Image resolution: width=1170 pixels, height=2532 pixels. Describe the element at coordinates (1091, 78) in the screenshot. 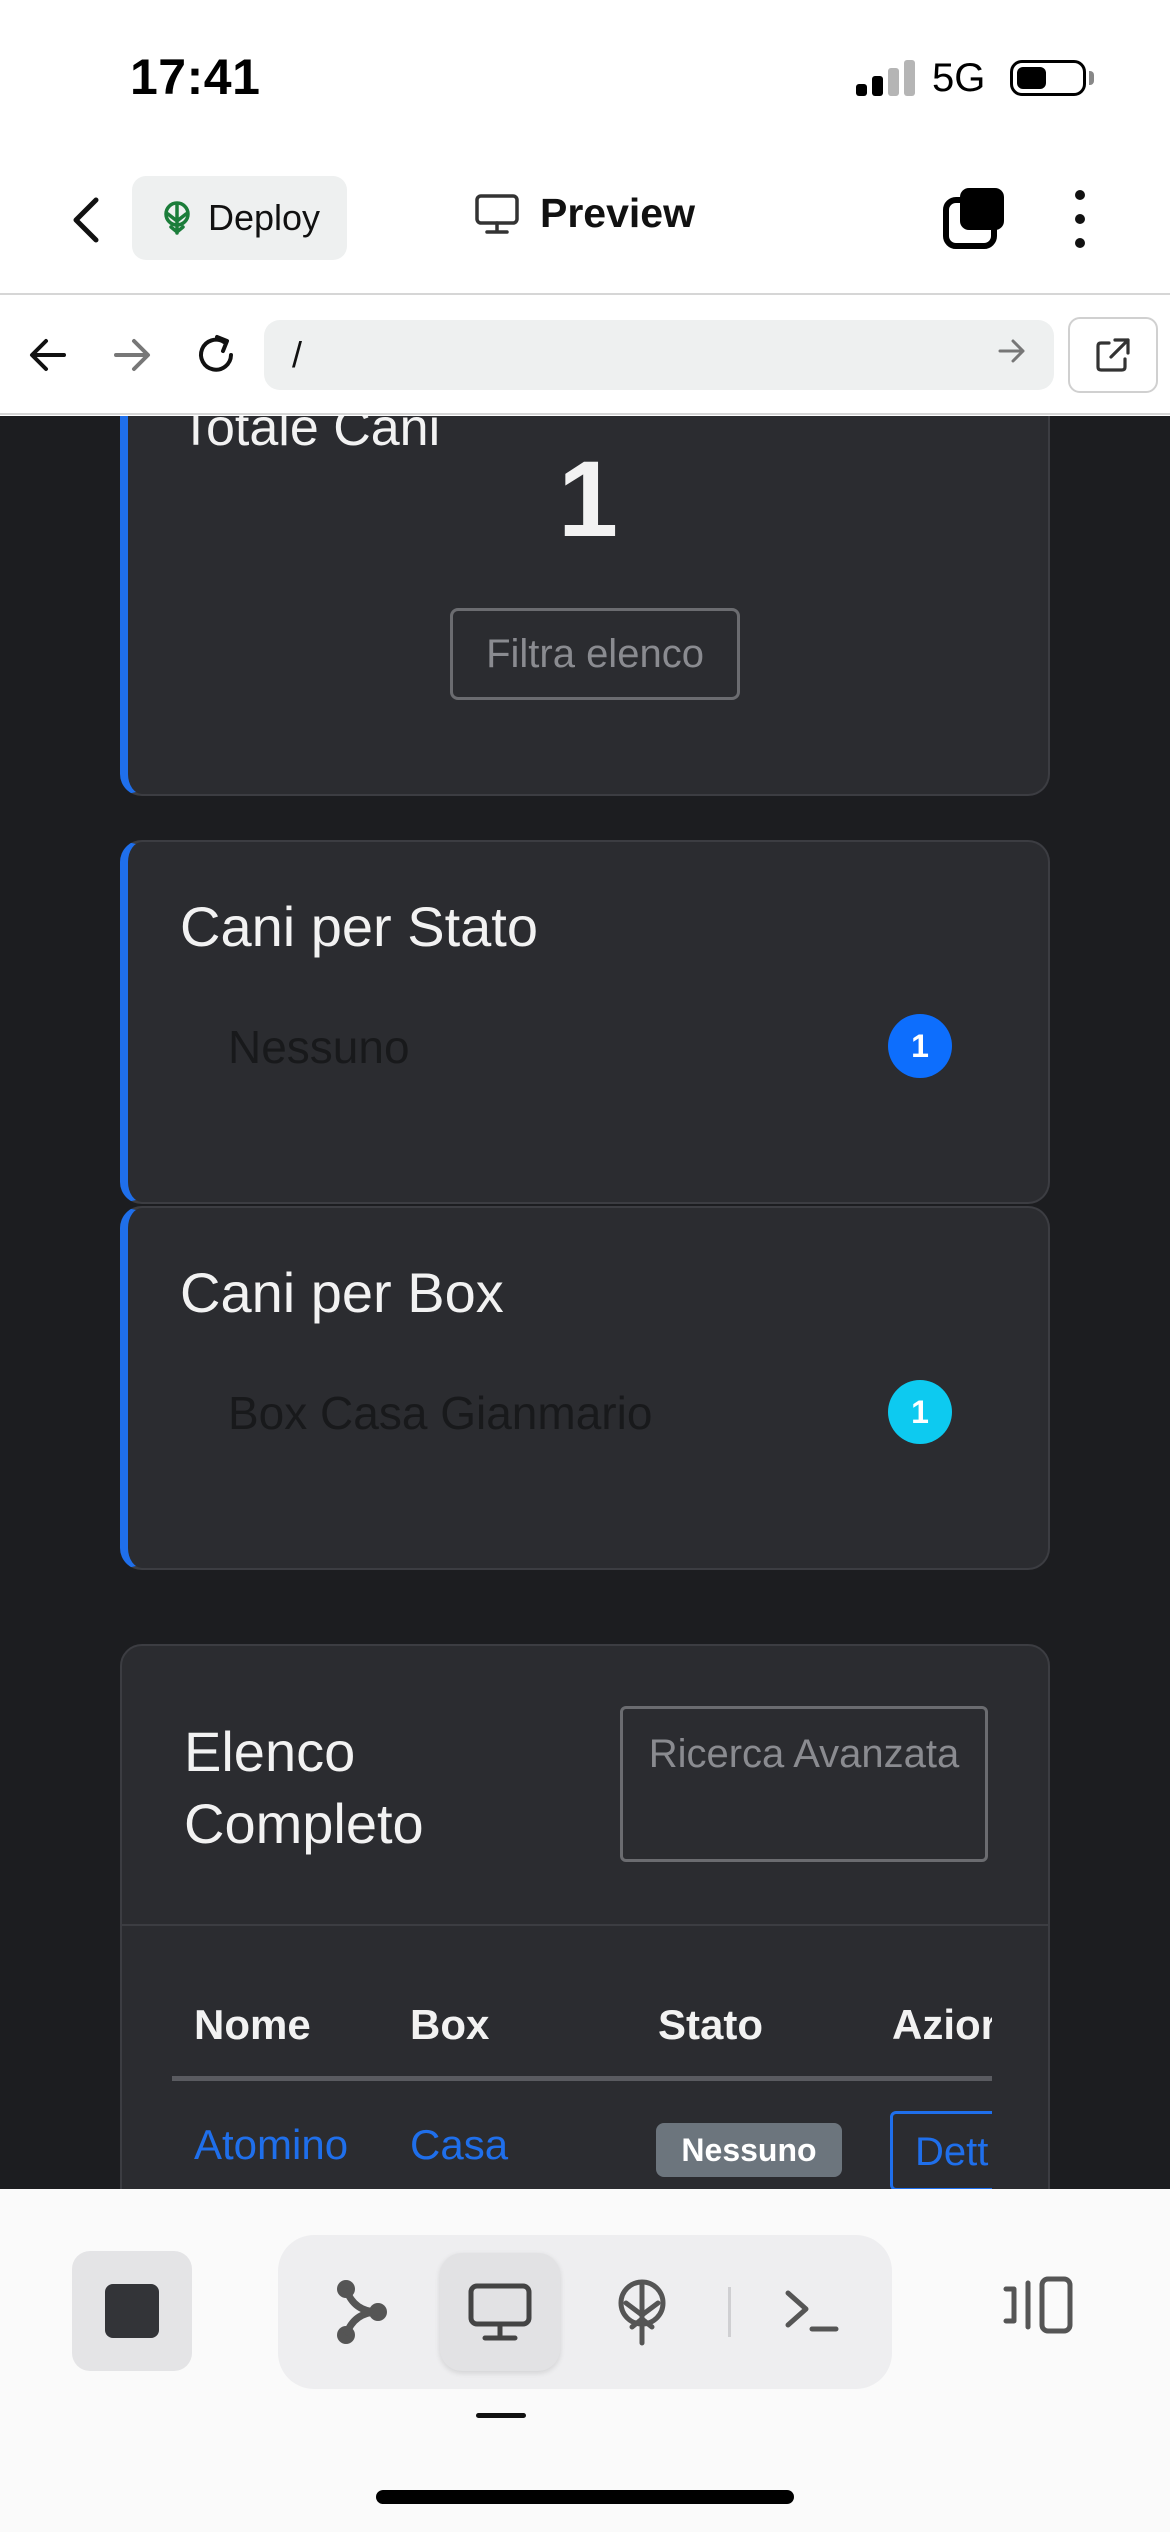

I see `battery-tip` at that location.